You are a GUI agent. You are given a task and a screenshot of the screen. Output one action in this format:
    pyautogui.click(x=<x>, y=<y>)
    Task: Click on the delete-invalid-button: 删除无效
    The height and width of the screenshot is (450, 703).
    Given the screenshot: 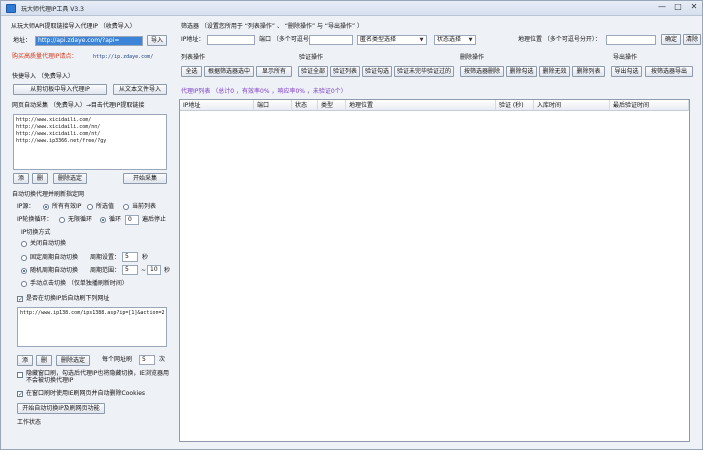 What is the action you would take?
    pyautogui.click(x=554, y=71)
    